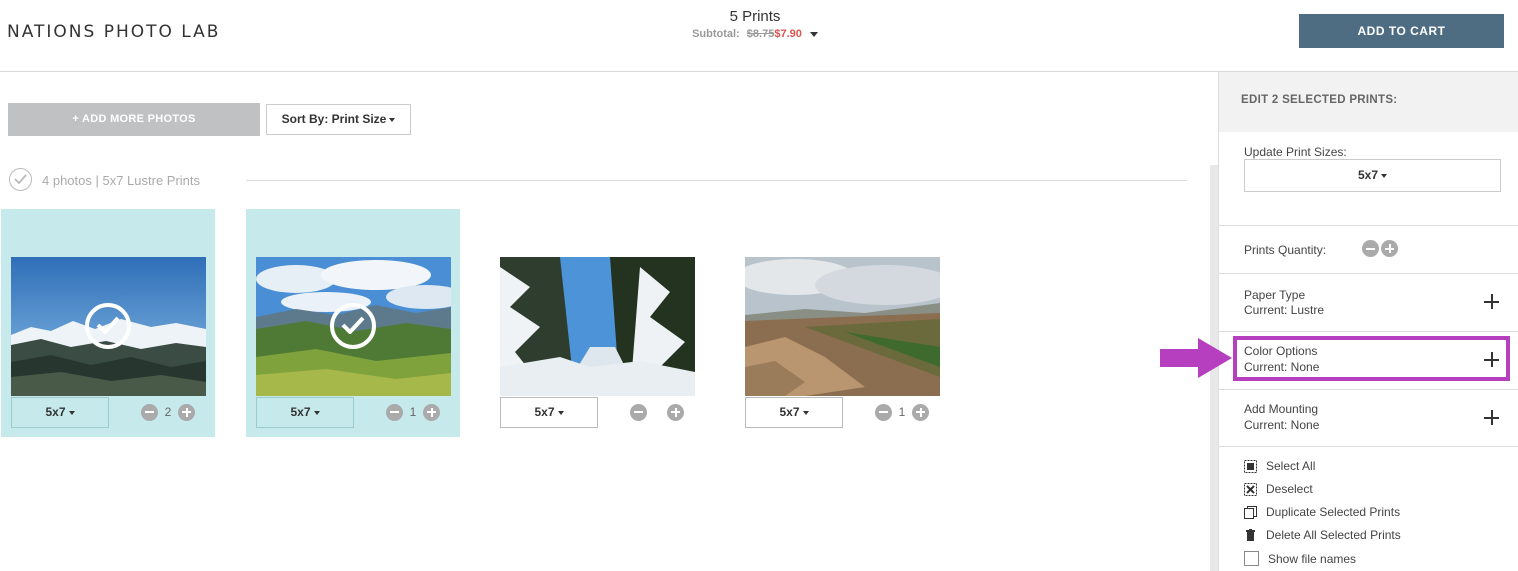 The width and height of the screenshot is (1518, 571). I want to click on deselect-icon, so click(1250, 489).